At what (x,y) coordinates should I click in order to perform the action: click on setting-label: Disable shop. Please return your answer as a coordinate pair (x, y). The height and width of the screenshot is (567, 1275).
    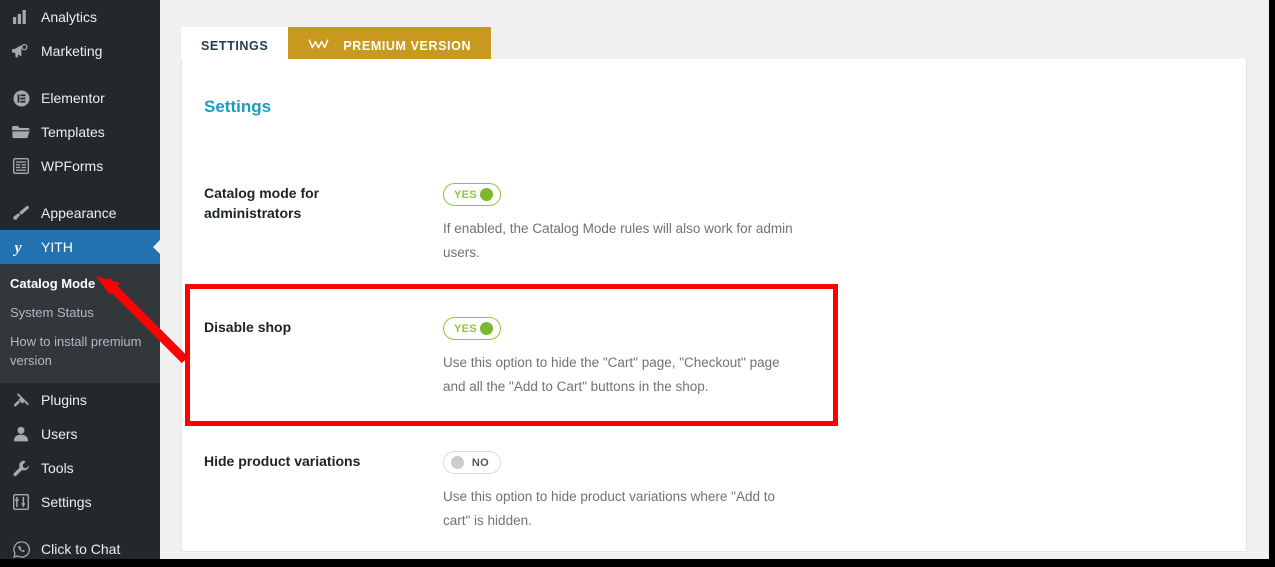
    Looking at the image, I should click on (248, 327).